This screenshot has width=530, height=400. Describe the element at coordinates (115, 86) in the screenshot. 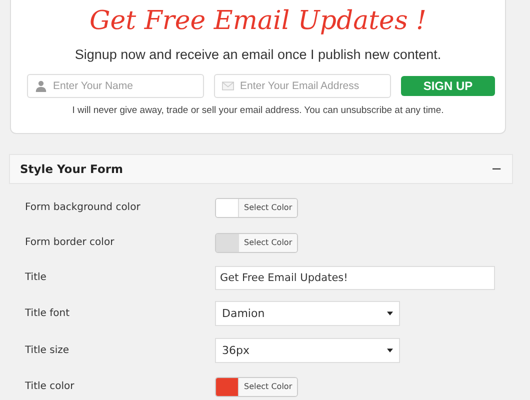

I see `name-field: Enter Your Name` at that location.